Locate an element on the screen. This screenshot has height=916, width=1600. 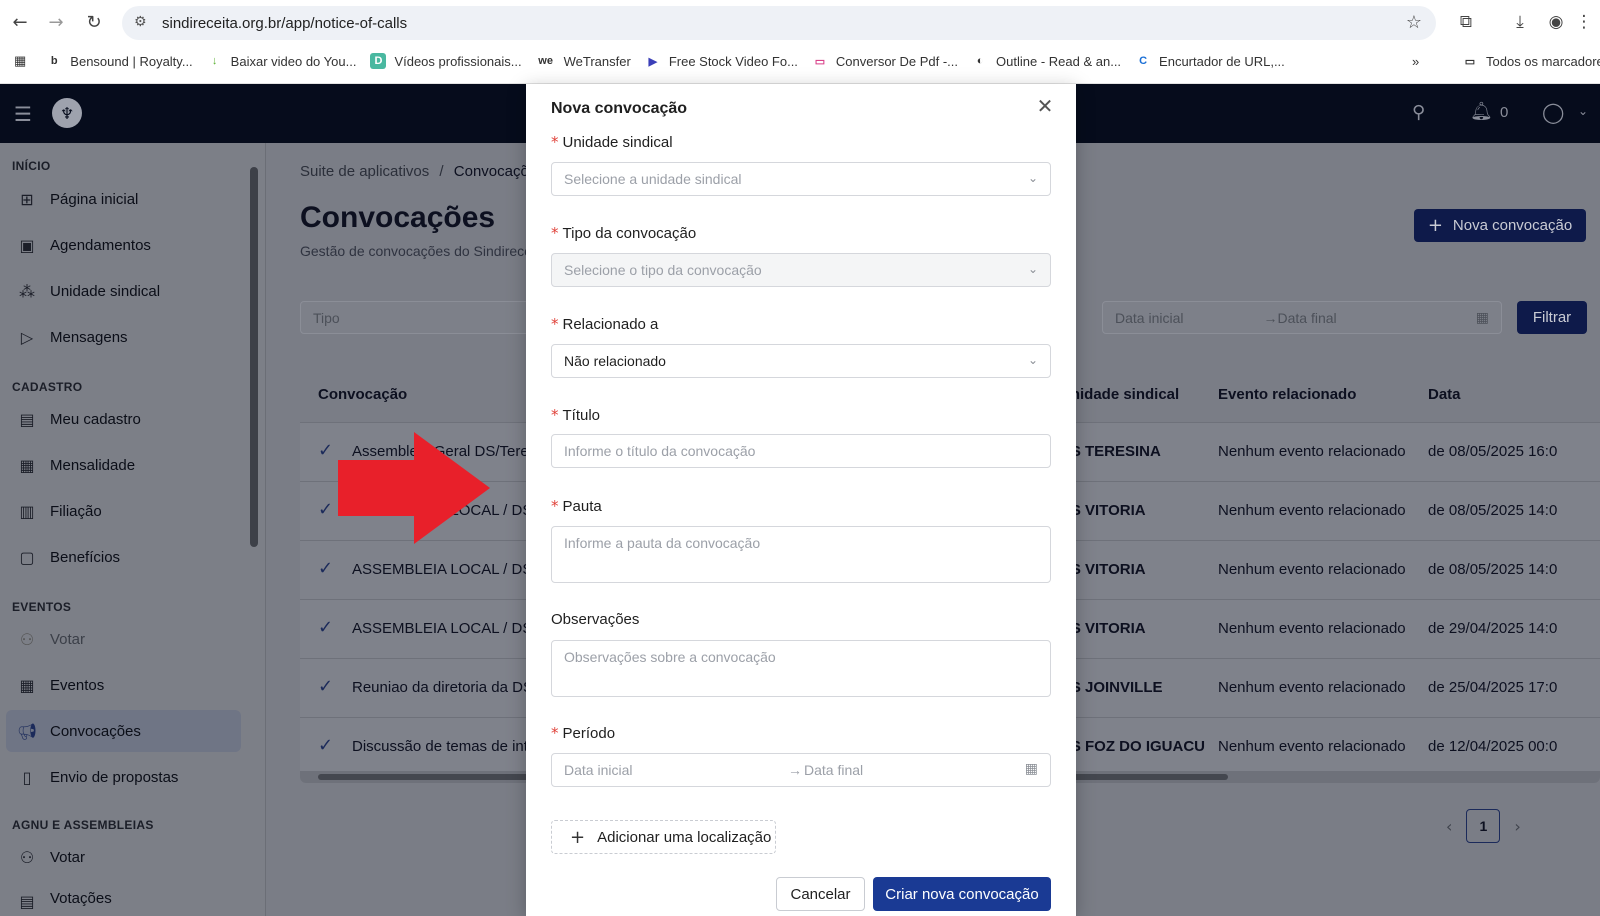
sidebar-item-mensagens: ▷ Mensagens is located at coordinates (123, 337).